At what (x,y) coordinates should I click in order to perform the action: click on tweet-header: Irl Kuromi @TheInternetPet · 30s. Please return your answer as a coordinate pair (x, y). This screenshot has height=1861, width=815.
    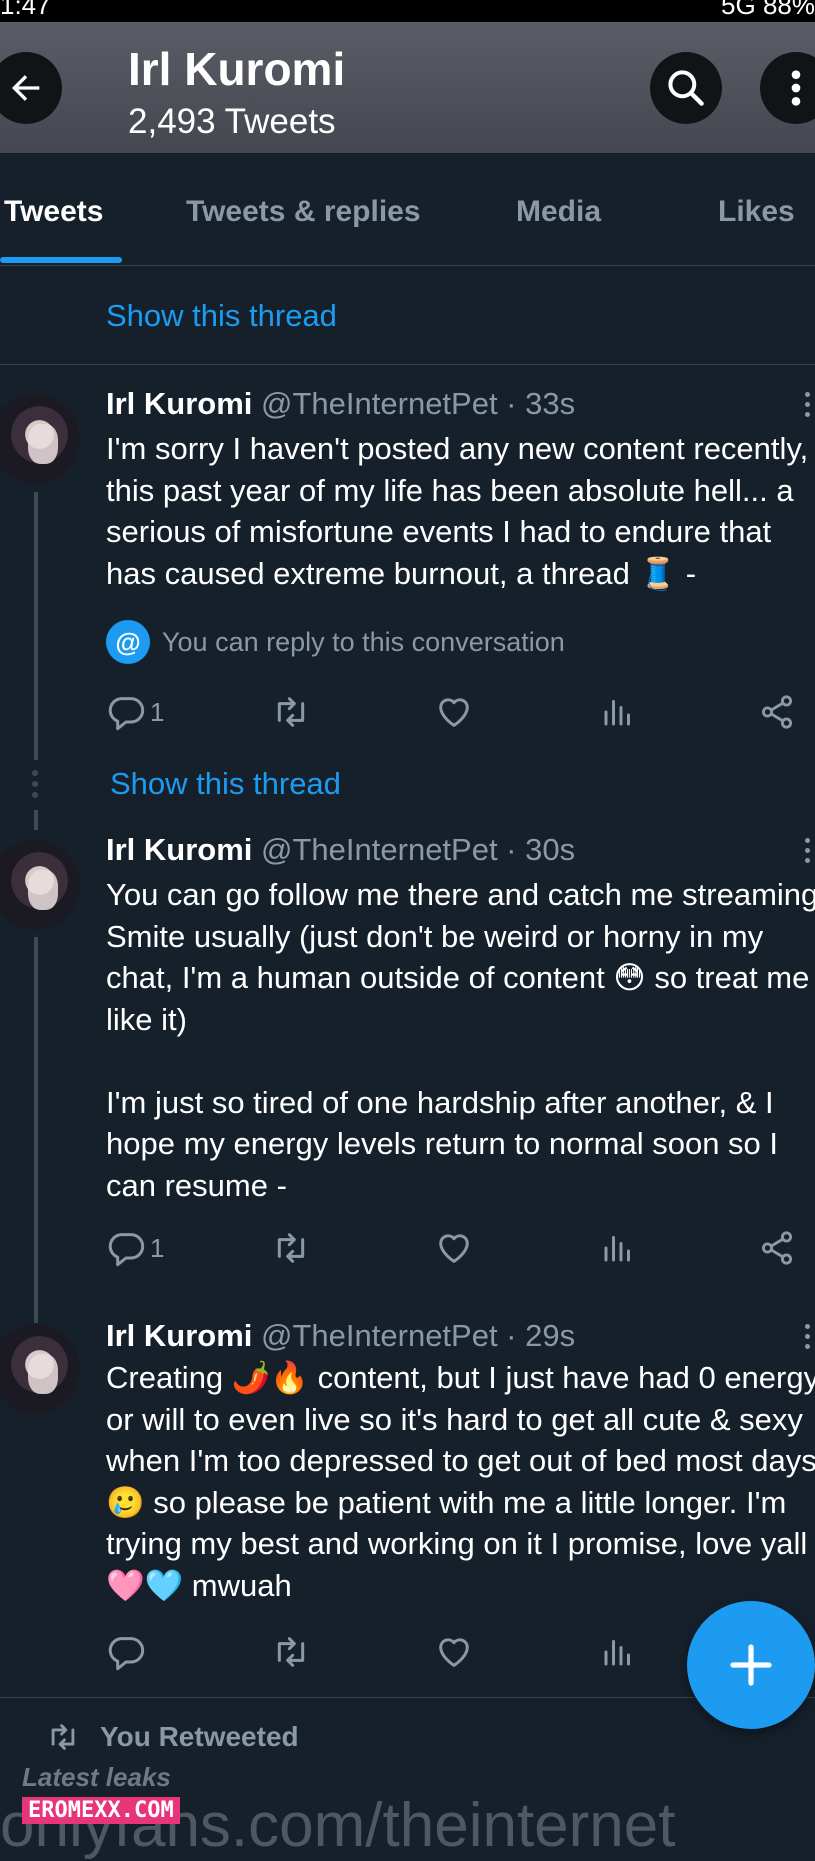
    Looking at the image, I should click on (340, 850).